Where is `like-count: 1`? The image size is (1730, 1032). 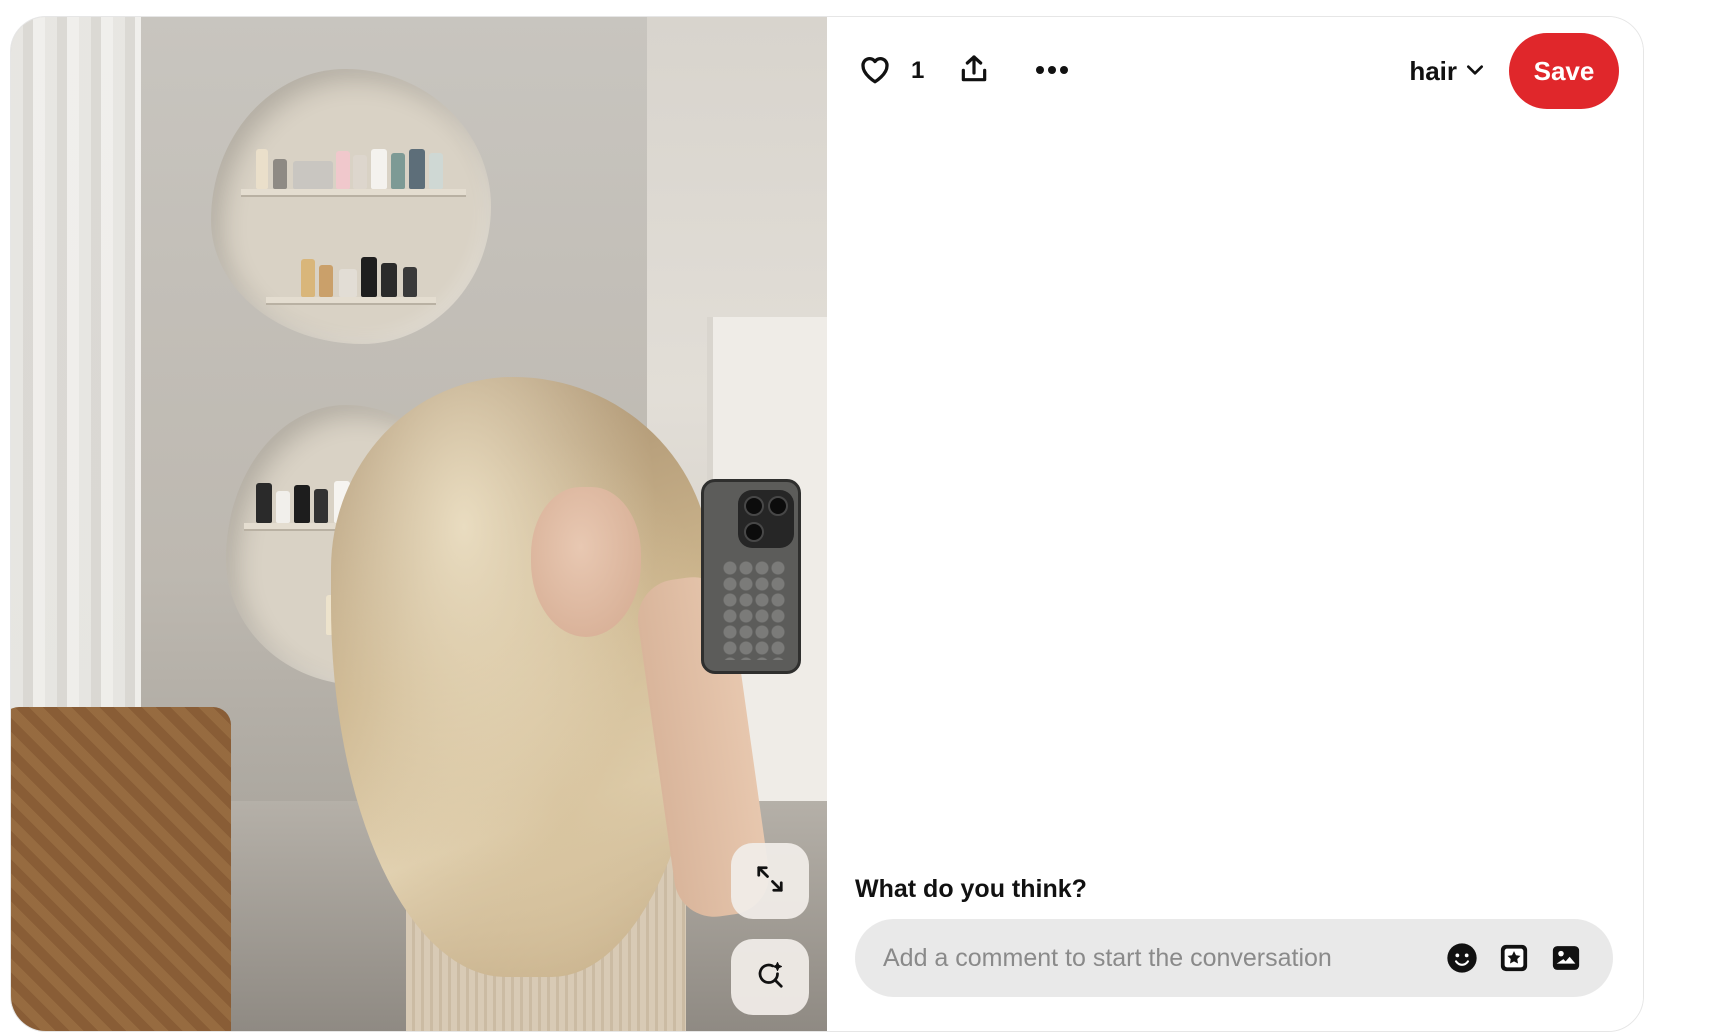 like-count: 1 is located at coordinates (918, 70).